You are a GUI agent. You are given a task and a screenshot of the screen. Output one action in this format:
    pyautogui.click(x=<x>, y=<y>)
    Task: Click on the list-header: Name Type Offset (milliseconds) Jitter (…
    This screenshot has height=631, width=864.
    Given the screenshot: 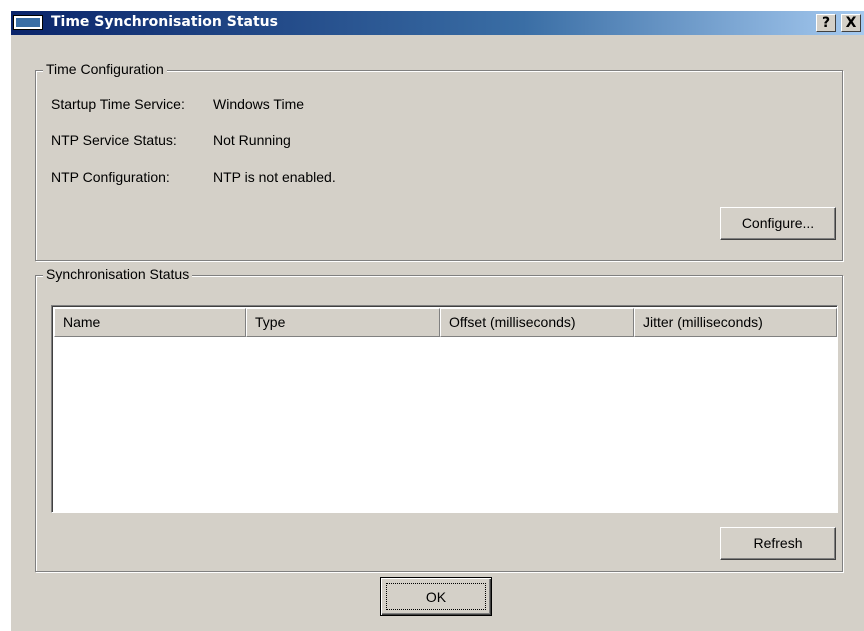 What is the action you would take?
    pyautogui.click(x=445, y=322)
    